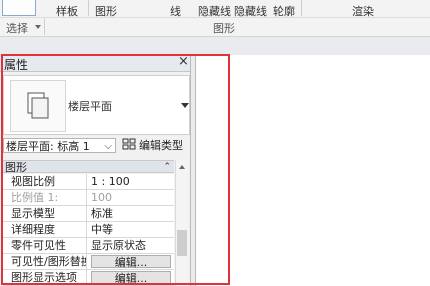 The image size is (430, 286). I want to click on ribbon-divider, so click(215, 17).